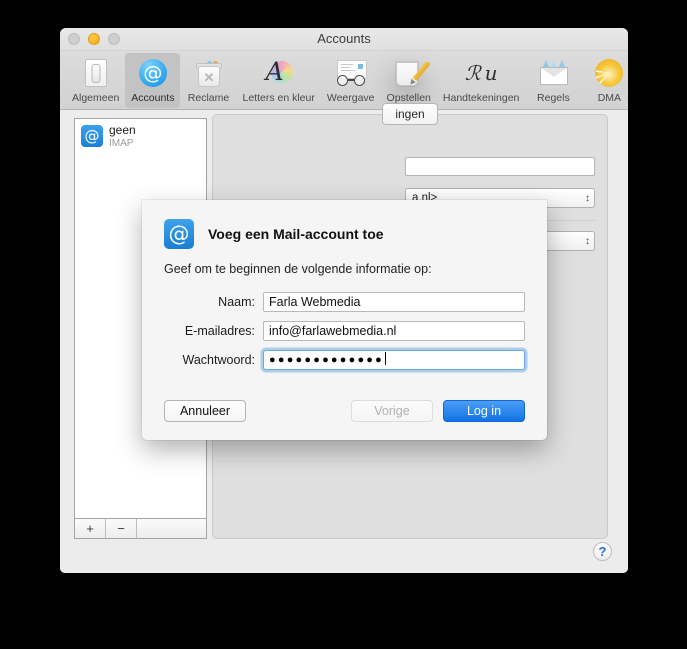 This screenshot has width=687, height=649. I want to click on footer-filler, so click(171, 528).